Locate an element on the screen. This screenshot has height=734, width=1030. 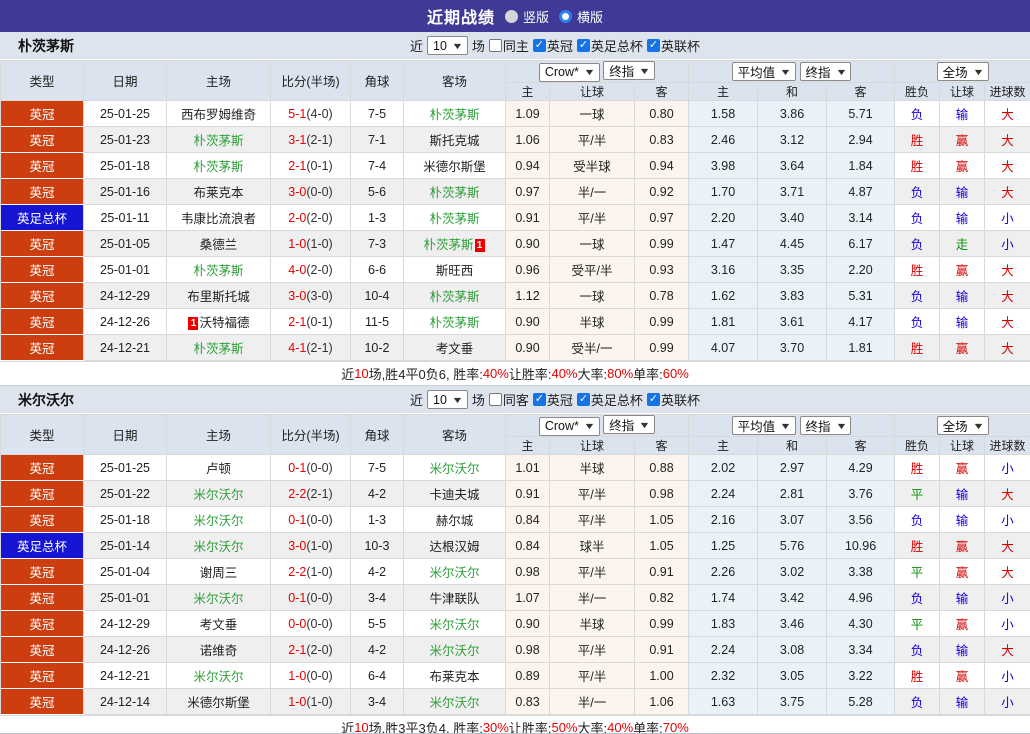
team-label: 沃特福德 is located at coordinates (224, 323).